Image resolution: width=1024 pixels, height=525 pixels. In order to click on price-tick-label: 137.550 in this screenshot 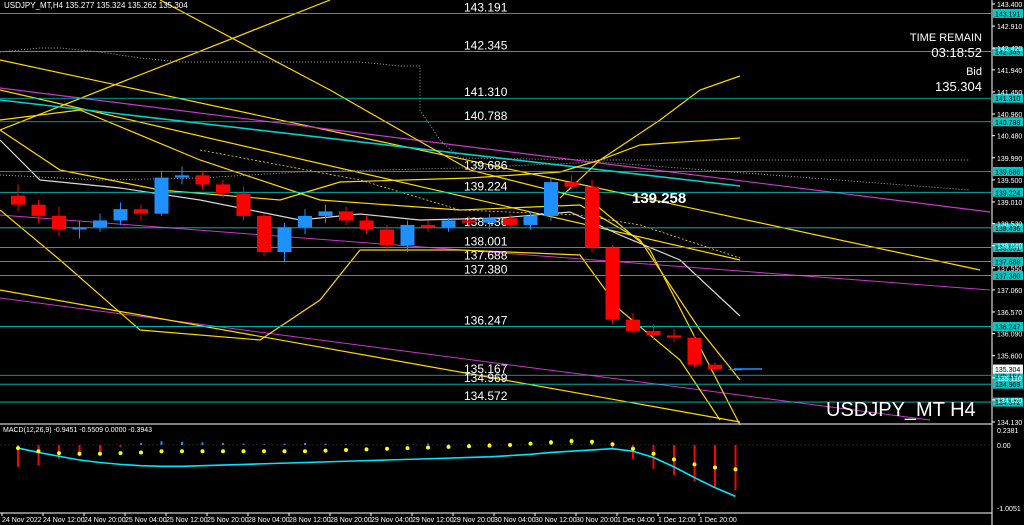, I will do `click(1009, 269)`.